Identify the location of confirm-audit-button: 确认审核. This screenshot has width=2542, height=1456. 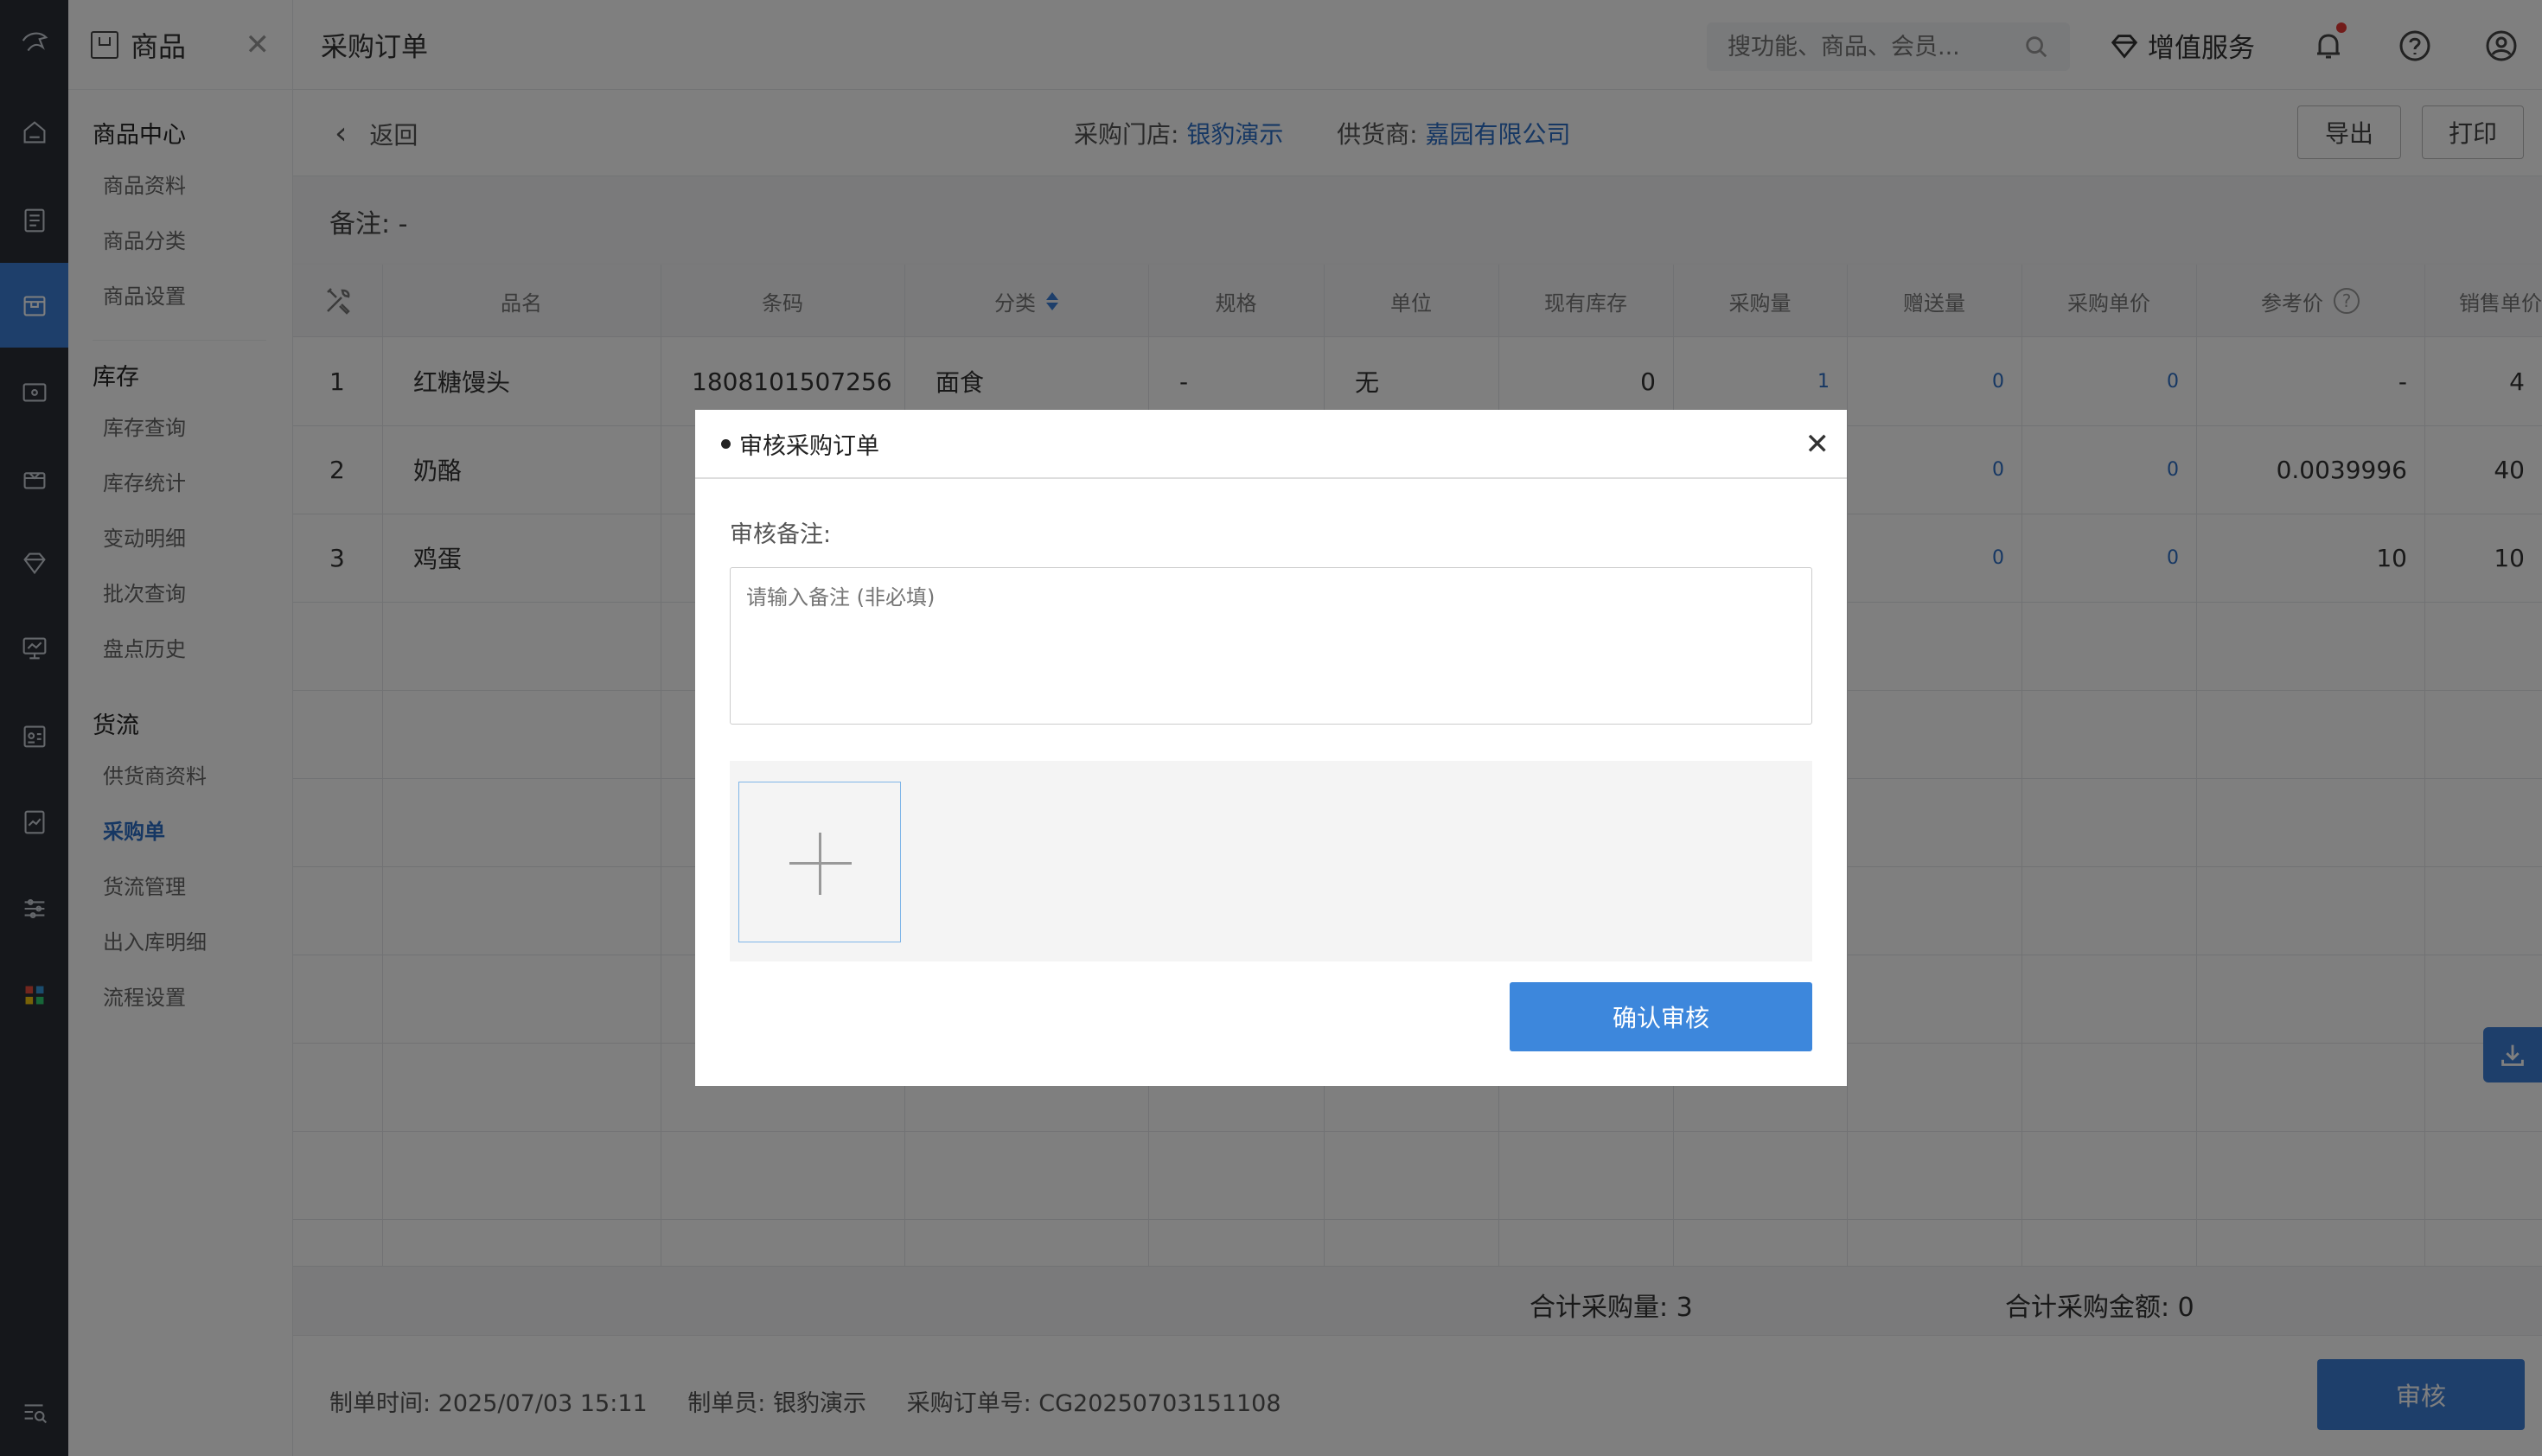
(1661, 1017).